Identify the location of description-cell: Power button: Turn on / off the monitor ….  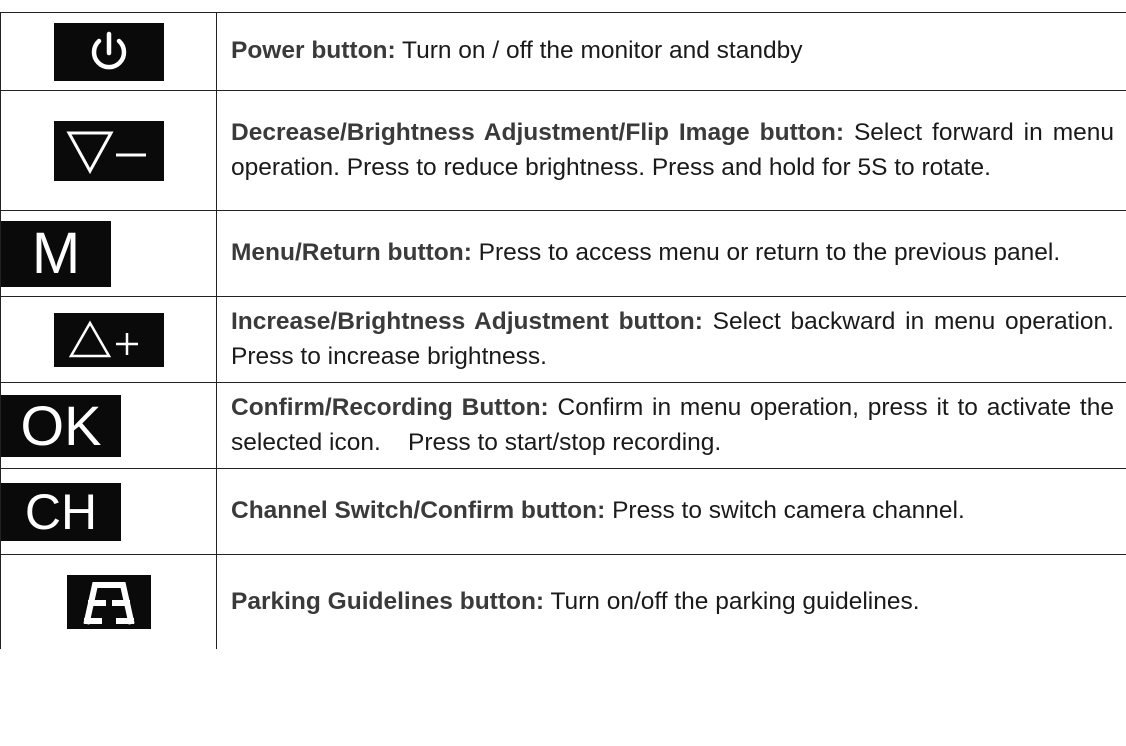
(671, 51).